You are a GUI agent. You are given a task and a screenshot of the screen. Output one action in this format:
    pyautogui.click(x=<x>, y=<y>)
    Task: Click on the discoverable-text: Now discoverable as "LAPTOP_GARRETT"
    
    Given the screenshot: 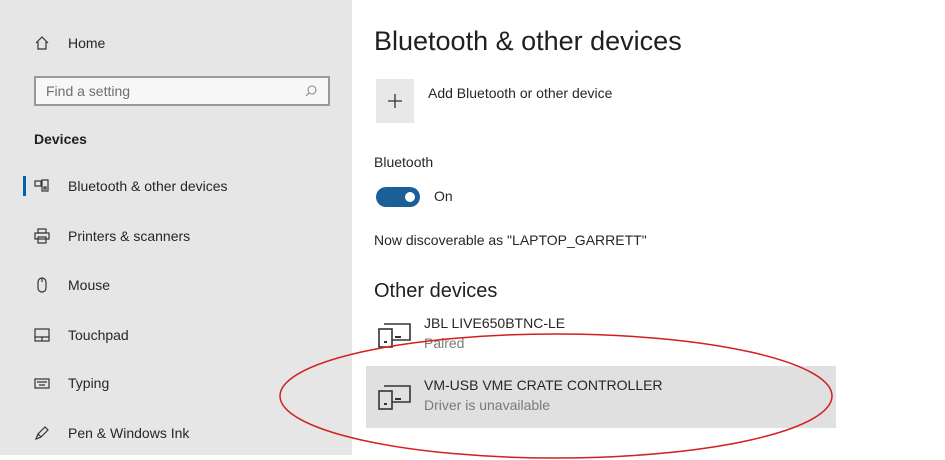 What is the action you would take?
    pyautogui.click(x=510, y=240)
    